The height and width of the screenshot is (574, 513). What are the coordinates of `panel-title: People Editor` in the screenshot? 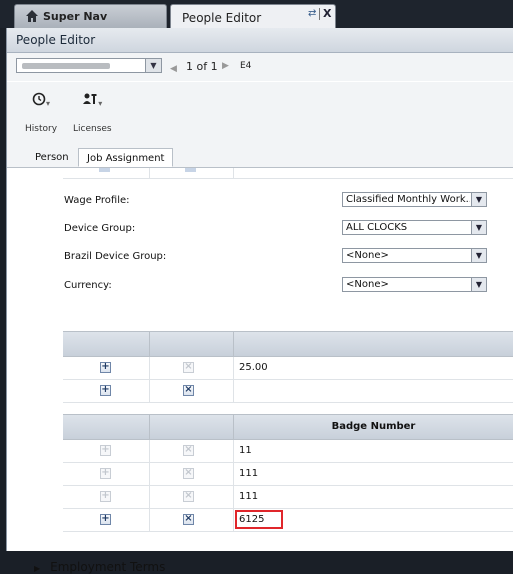 It's located at (56, 40).